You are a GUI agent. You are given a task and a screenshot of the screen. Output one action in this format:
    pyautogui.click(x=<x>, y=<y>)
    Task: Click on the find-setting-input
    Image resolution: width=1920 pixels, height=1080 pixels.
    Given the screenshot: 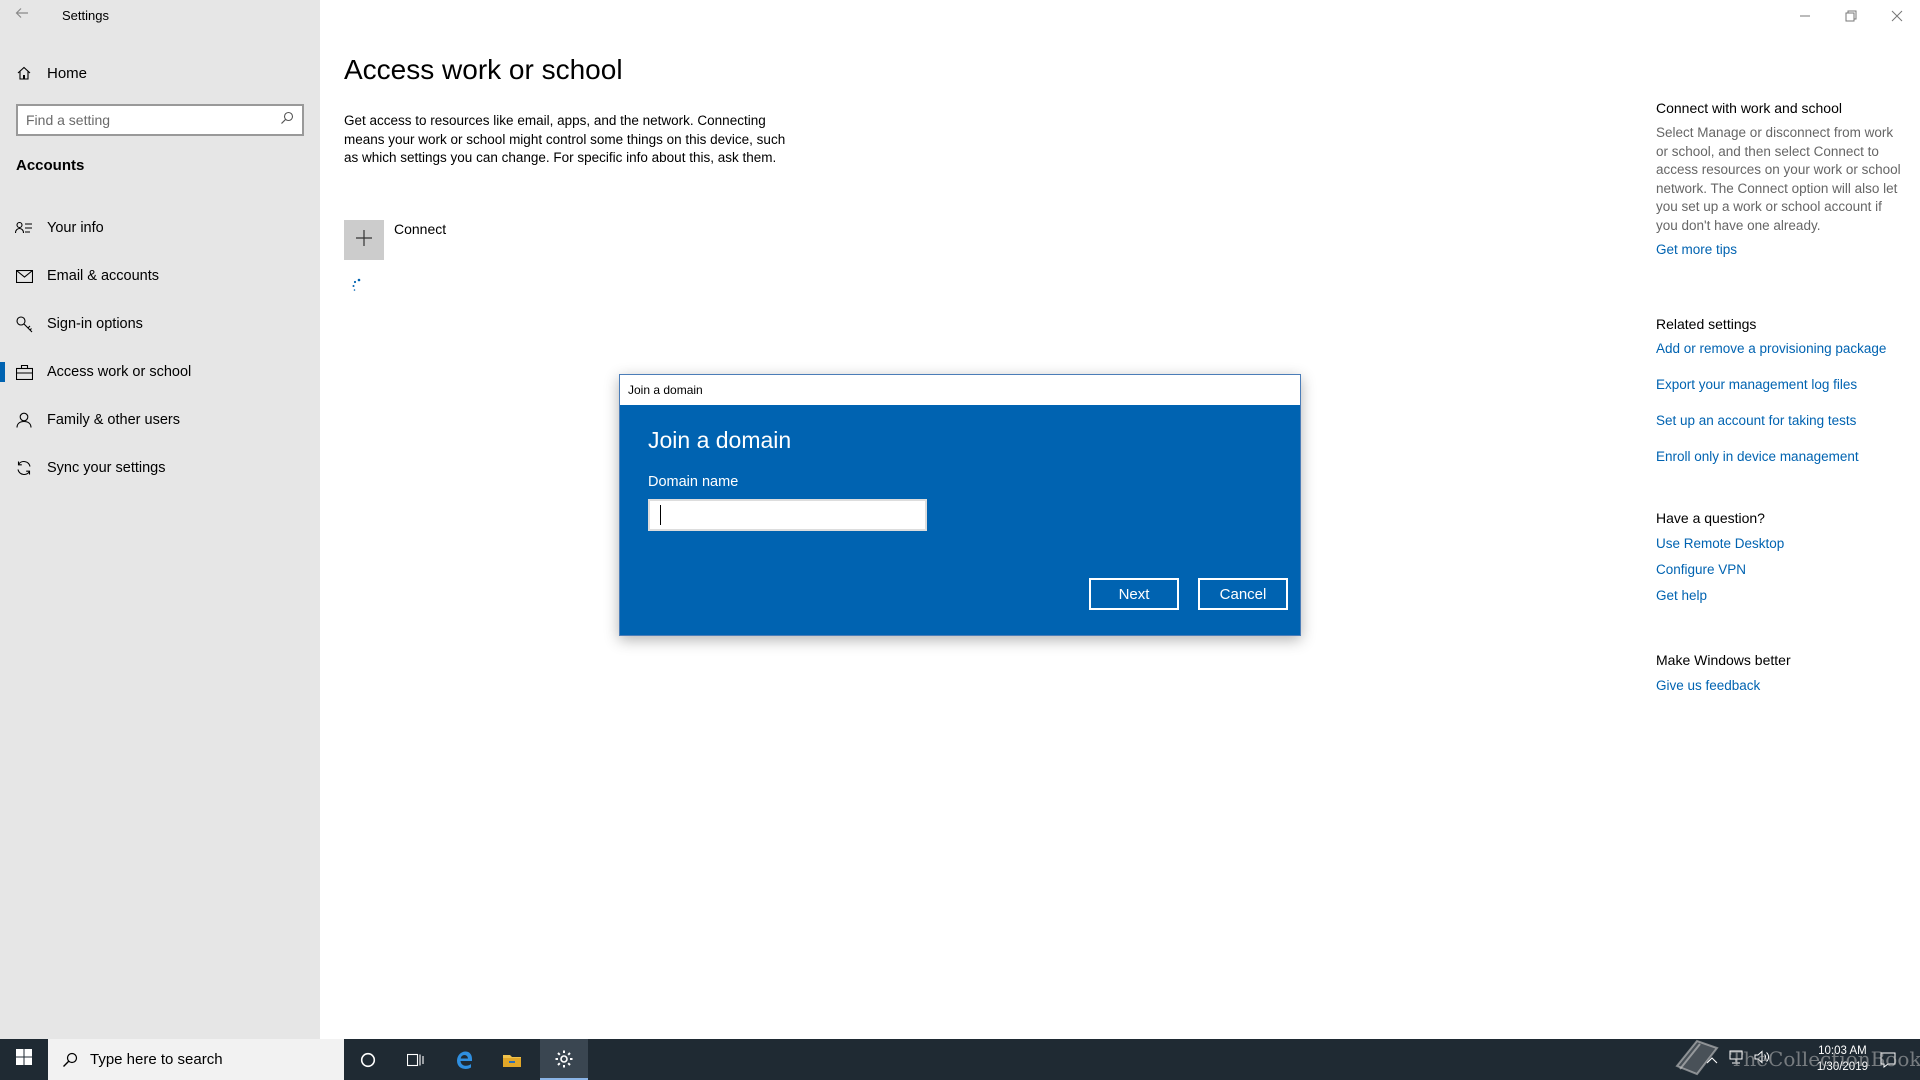 What is the action you would take?
    pyautogui.click(x=153, y=120)
    